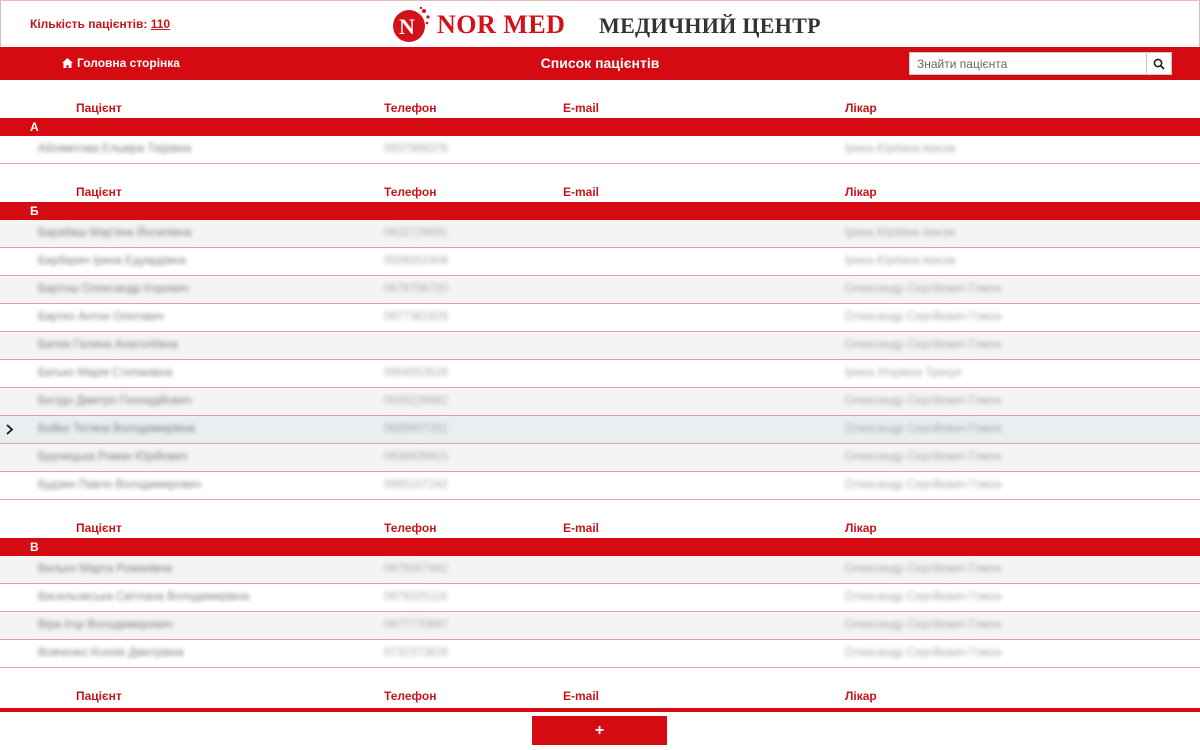 This screenshot has height=750, width=1200. I want to click on patient-name: Будзин Павло Володимирович, so click(120, 485).